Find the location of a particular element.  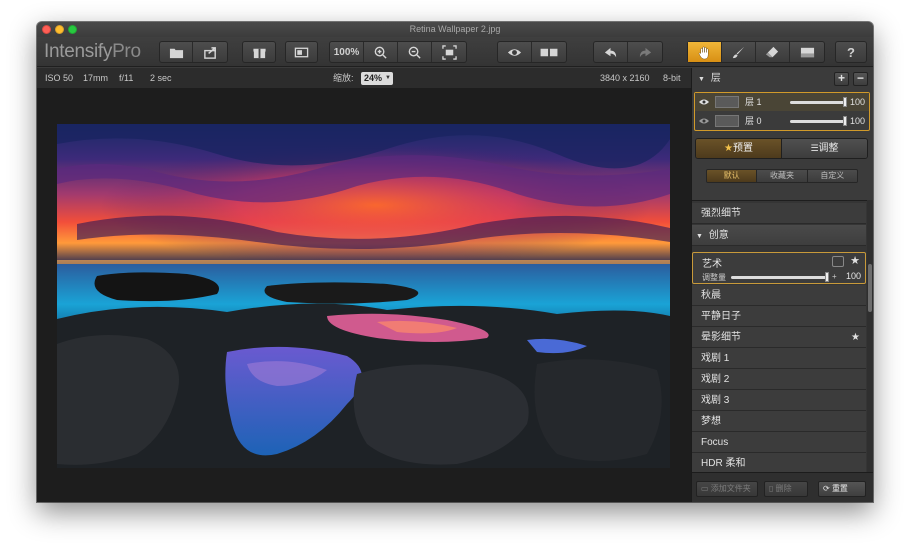

preset-section-label: 创意 is located at coordinates (718, 235).